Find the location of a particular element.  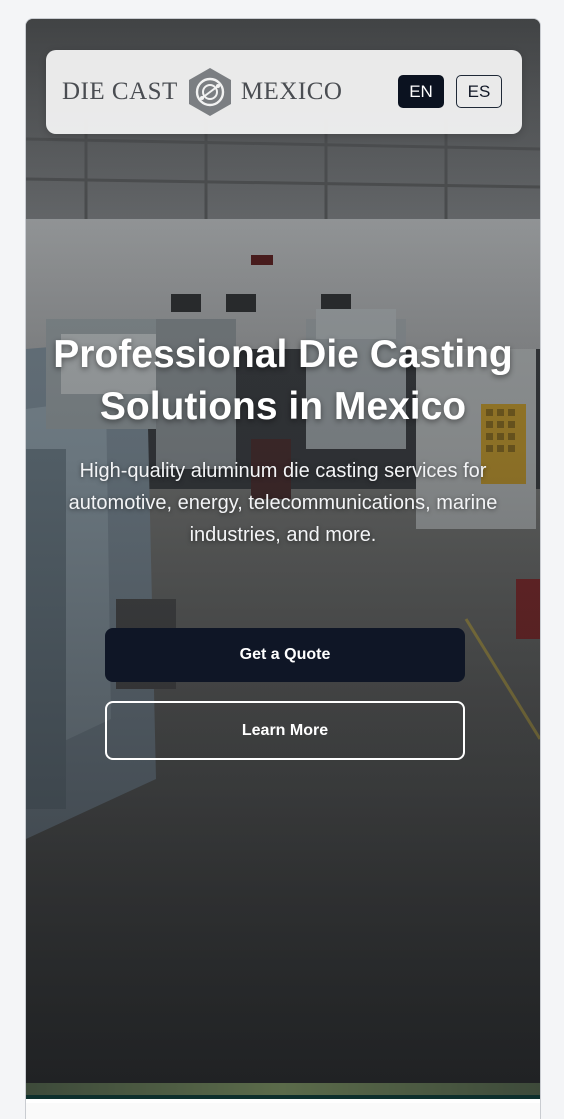

site-logo: DIE CAST MEXICO is located at coordinates (202, 92).